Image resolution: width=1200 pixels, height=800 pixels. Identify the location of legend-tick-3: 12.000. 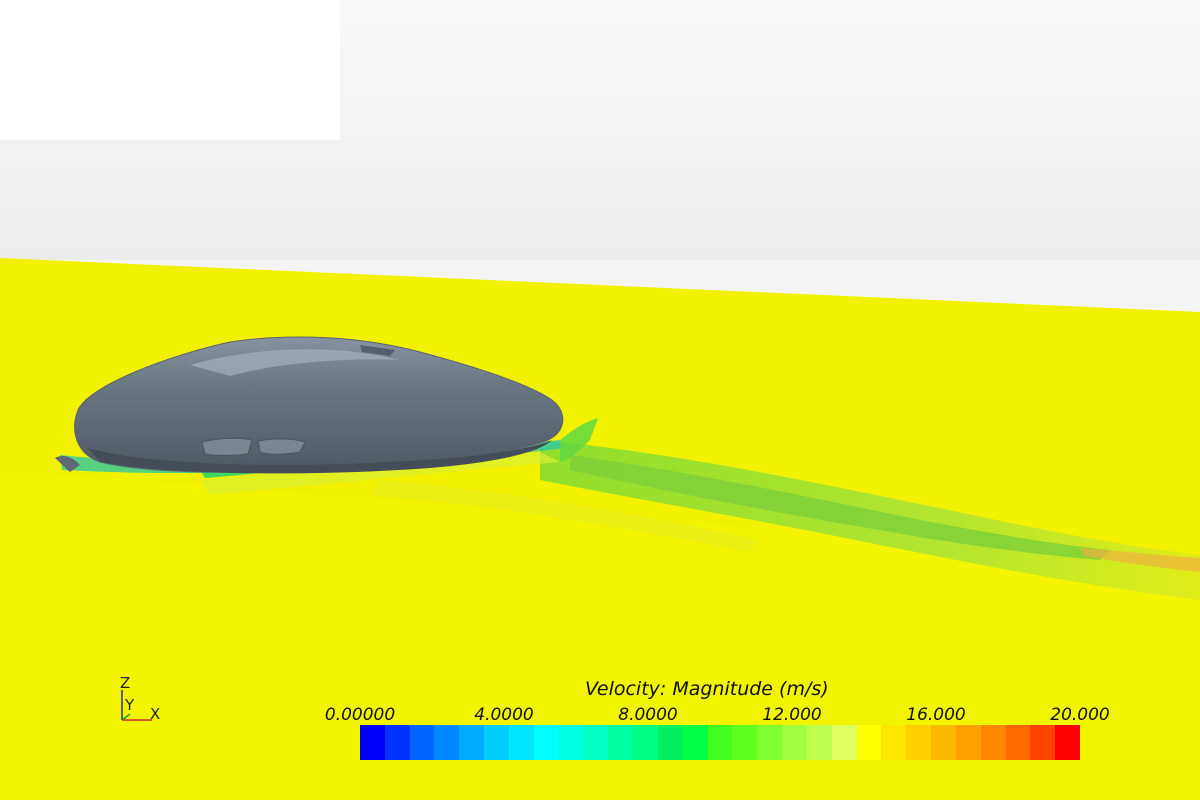
(792, 715).